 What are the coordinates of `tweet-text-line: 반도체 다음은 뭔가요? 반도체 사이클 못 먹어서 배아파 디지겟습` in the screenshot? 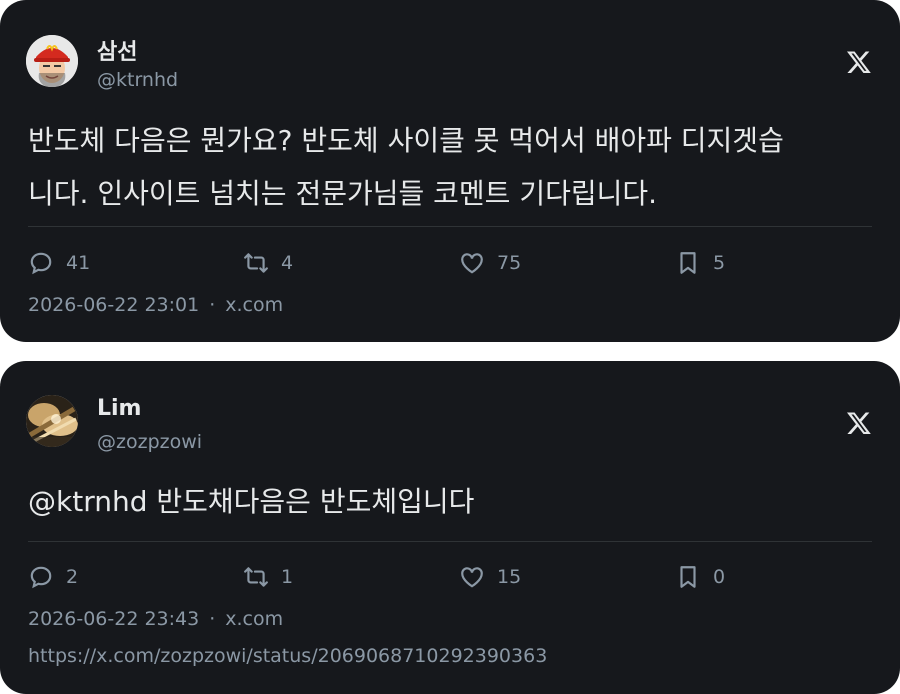 It's located at (406, 140).